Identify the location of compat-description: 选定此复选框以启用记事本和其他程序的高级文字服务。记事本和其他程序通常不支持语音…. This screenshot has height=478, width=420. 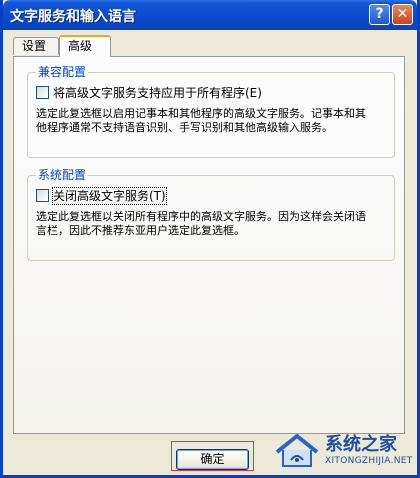
(201, 120).